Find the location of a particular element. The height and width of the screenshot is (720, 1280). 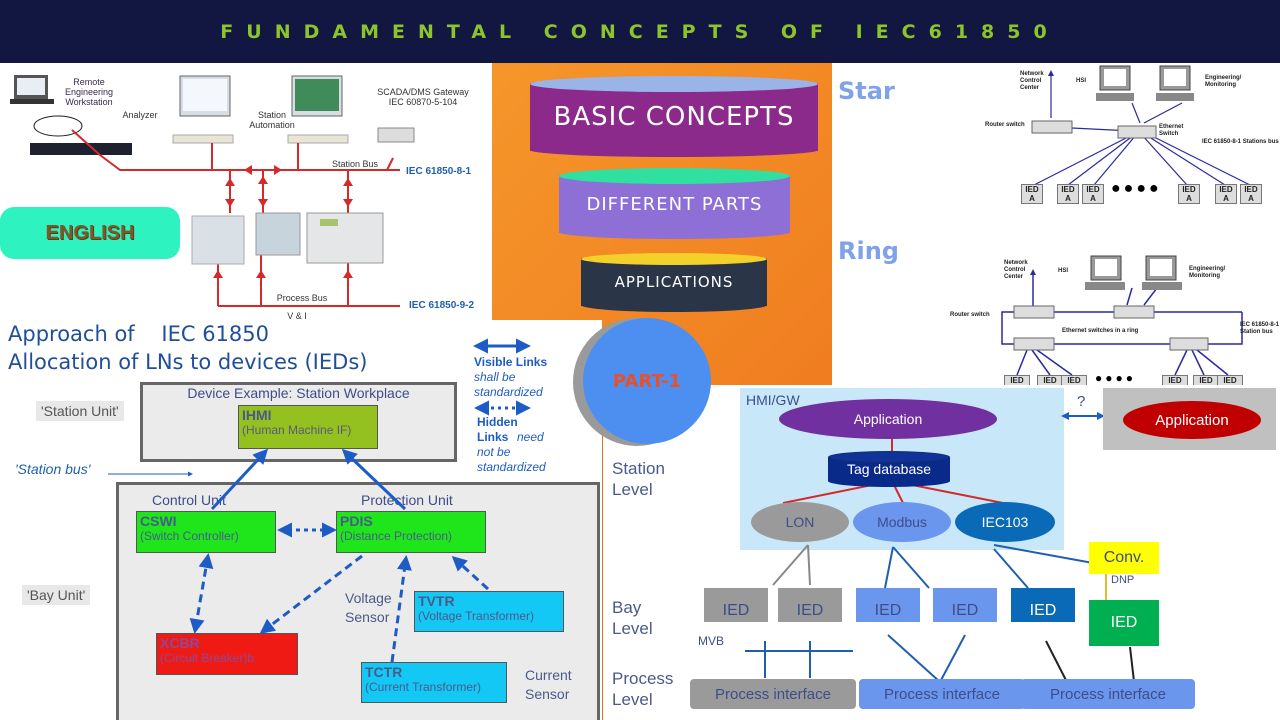

ncc-label: Network Control Center is located at coordinates (1032, 81).